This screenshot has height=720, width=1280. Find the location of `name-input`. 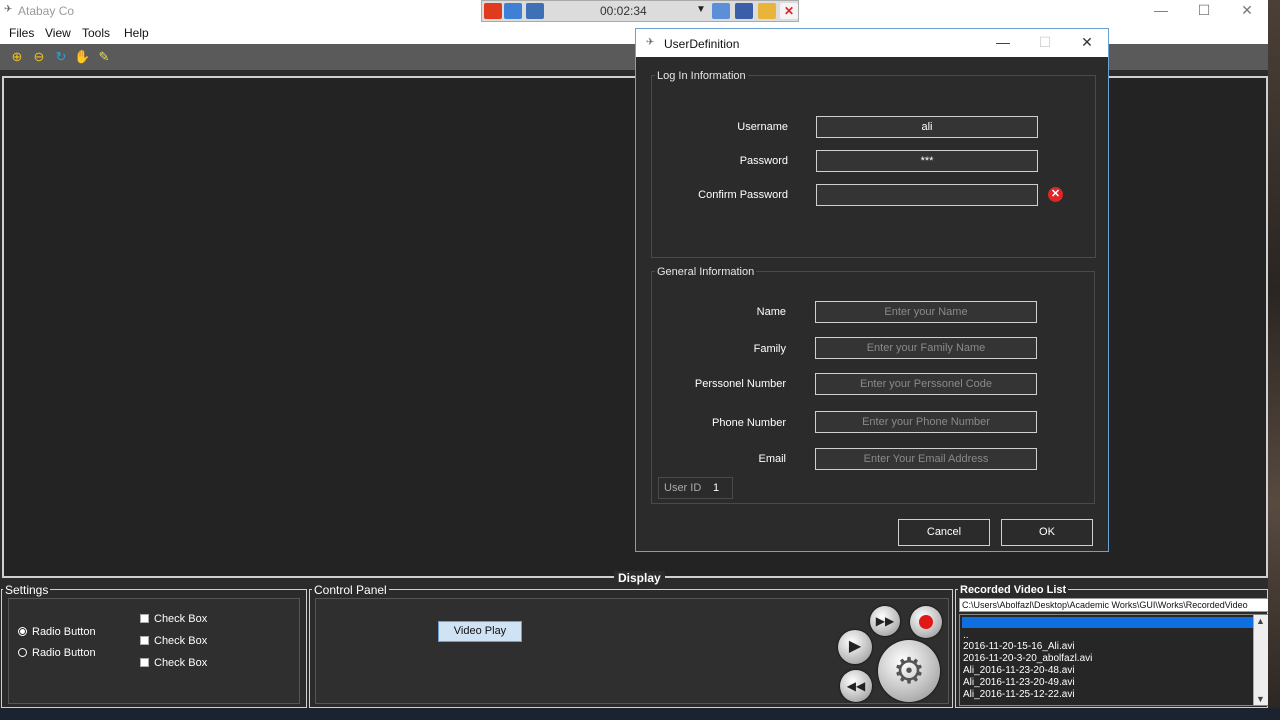

name-input is located at coordinates (926, 312).